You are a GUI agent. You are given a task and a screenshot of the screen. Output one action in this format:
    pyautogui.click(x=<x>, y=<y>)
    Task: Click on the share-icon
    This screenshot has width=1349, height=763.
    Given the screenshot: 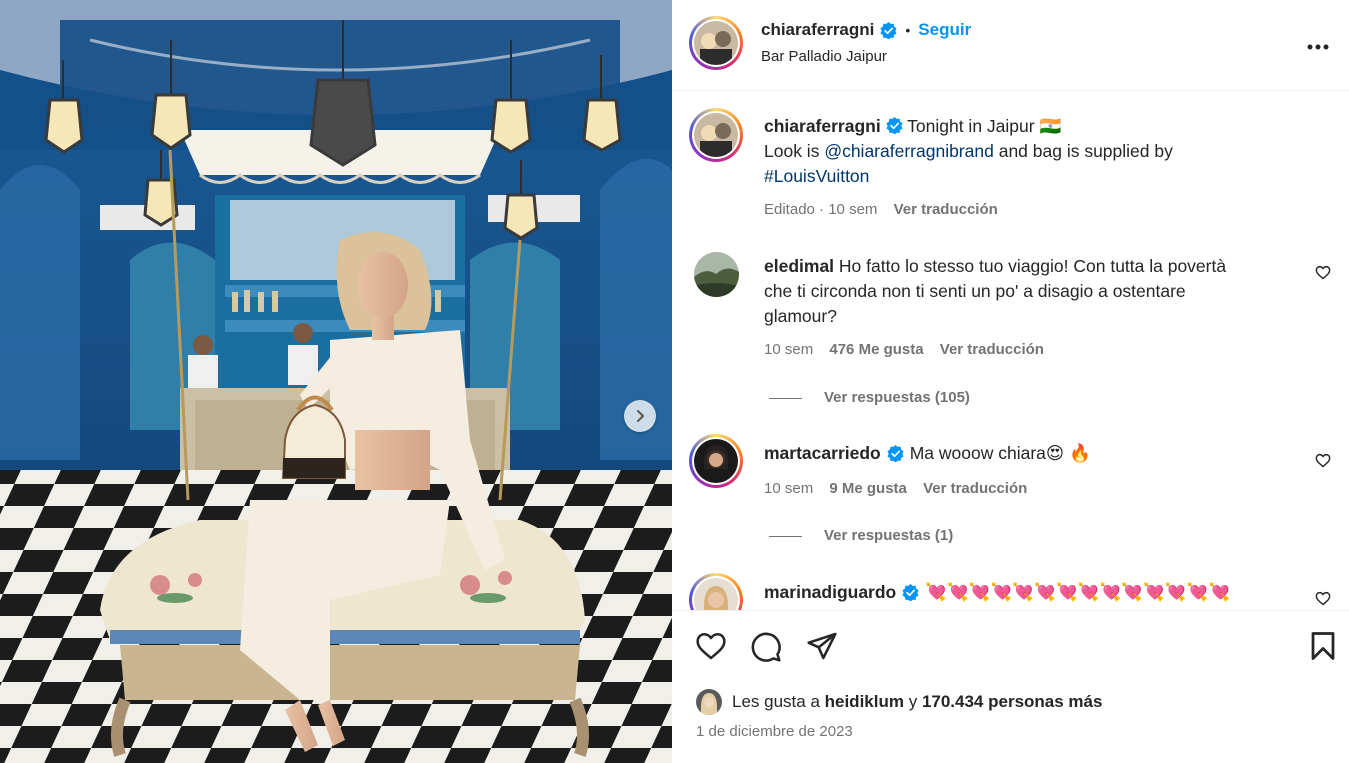 What is the action you would take?
    pyautogui.click(x=822, y=646)
    